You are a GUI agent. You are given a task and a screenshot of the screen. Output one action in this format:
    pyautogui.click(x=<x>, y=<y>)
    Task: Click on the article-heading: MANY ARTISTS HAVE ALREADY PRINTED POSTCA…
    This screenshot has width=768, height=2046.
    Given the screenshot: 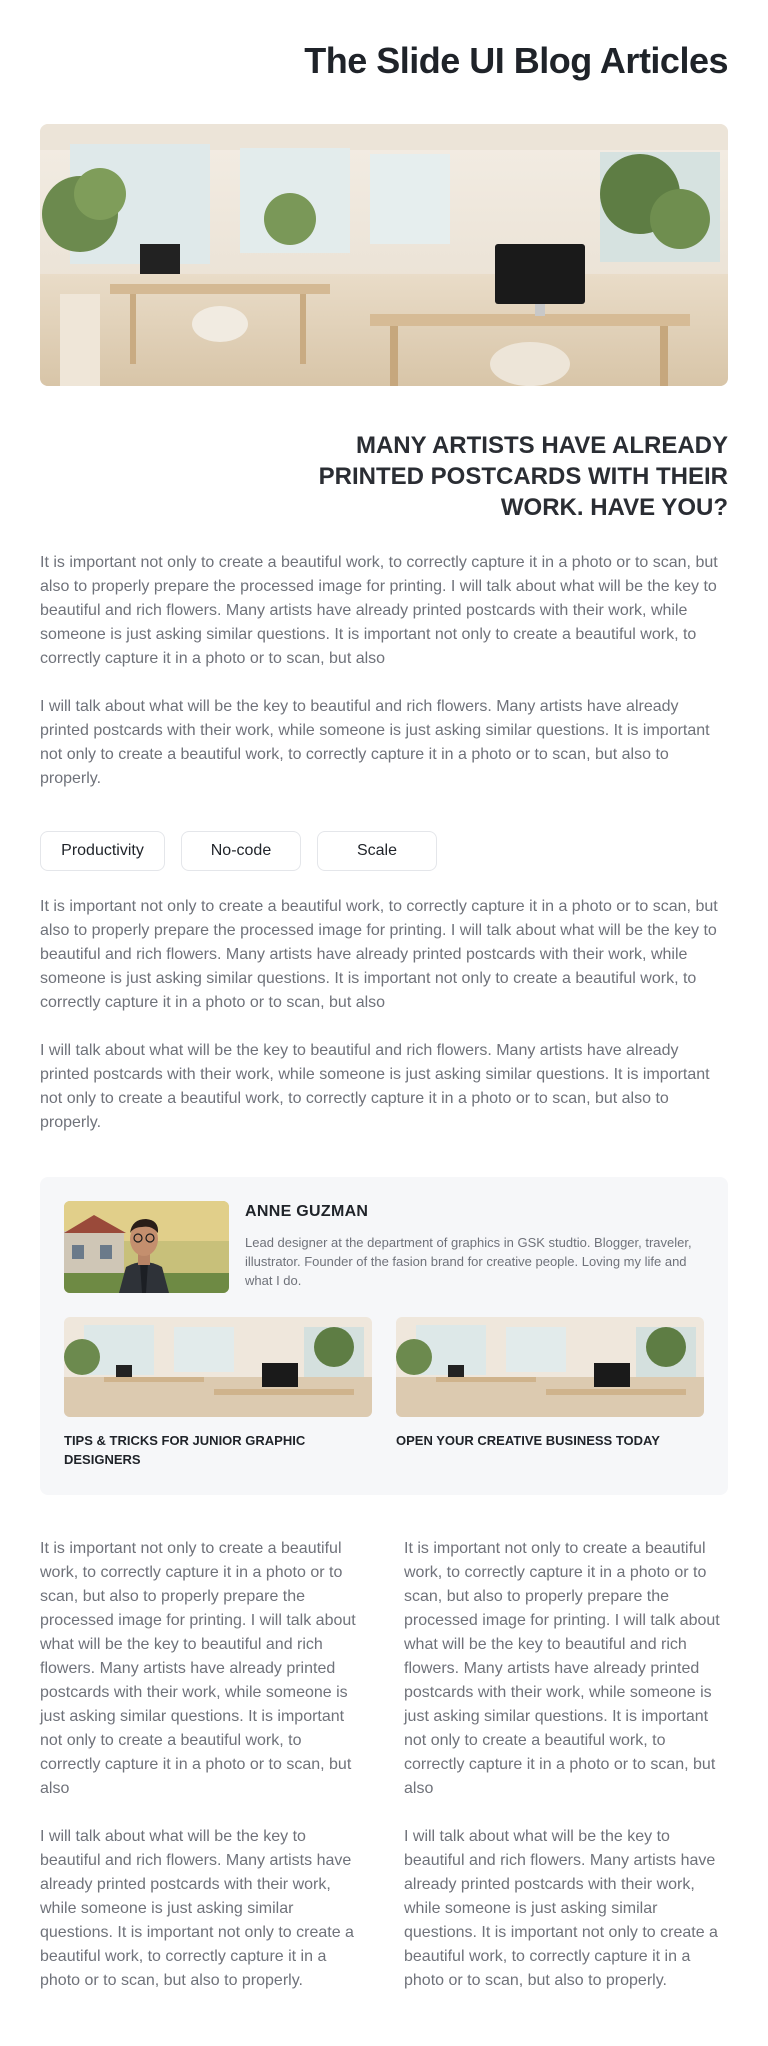 What is the action you would take?
    pyautogui.click(x=523, y=476)
    